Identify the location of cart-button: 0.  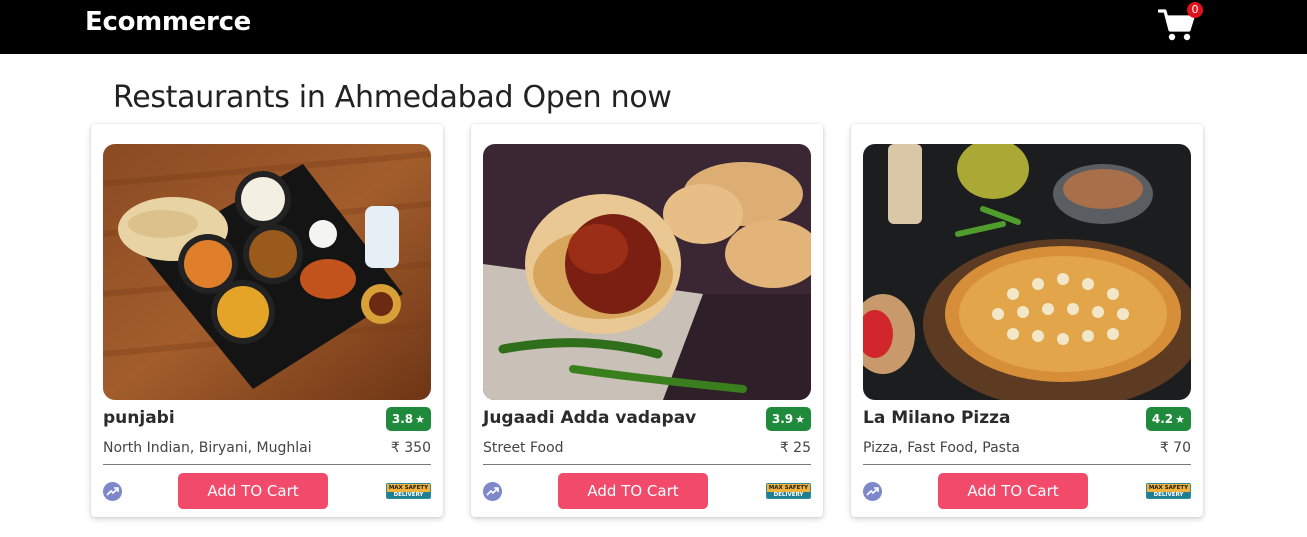
(1180, 24).